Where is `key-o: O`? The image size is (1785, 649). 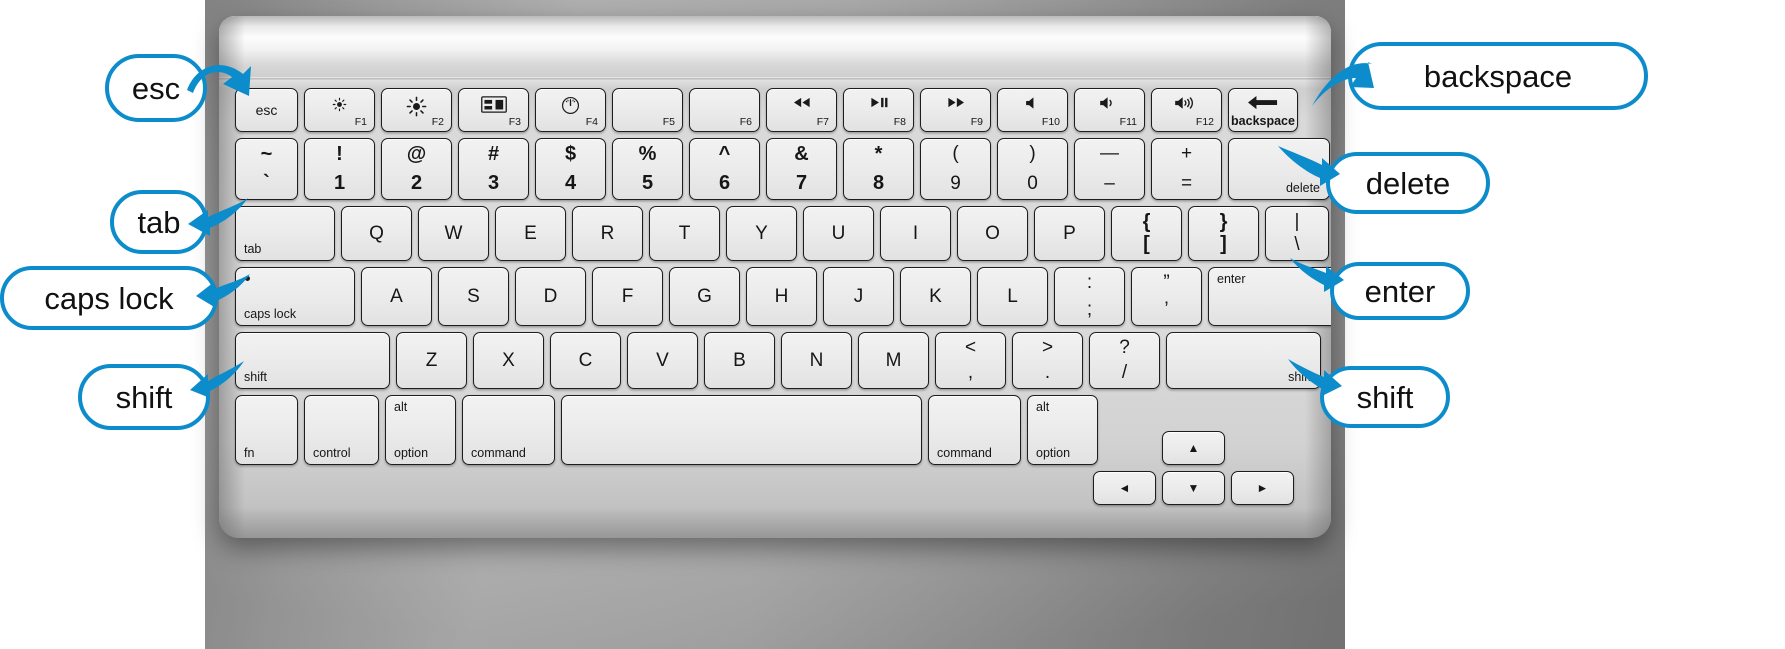
key-o: O is located at coordinates (992, 233).